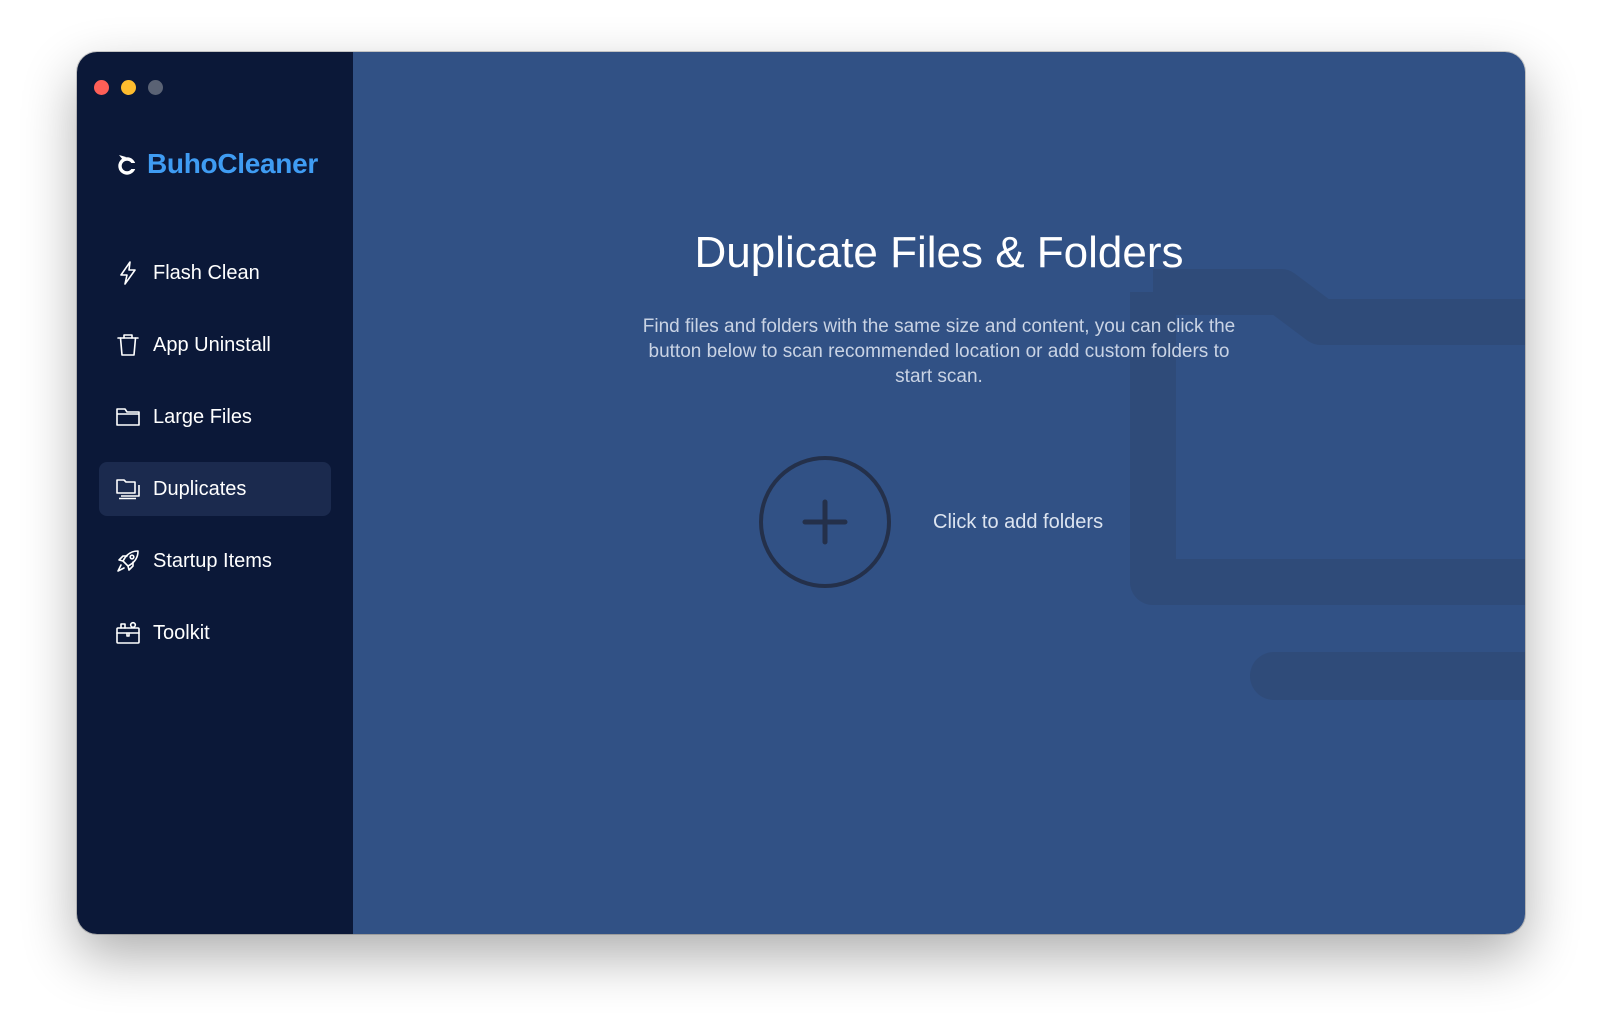 This screenshot has width=1600, height=1035. I want to click on minimize-window-button, so click(128, 87).